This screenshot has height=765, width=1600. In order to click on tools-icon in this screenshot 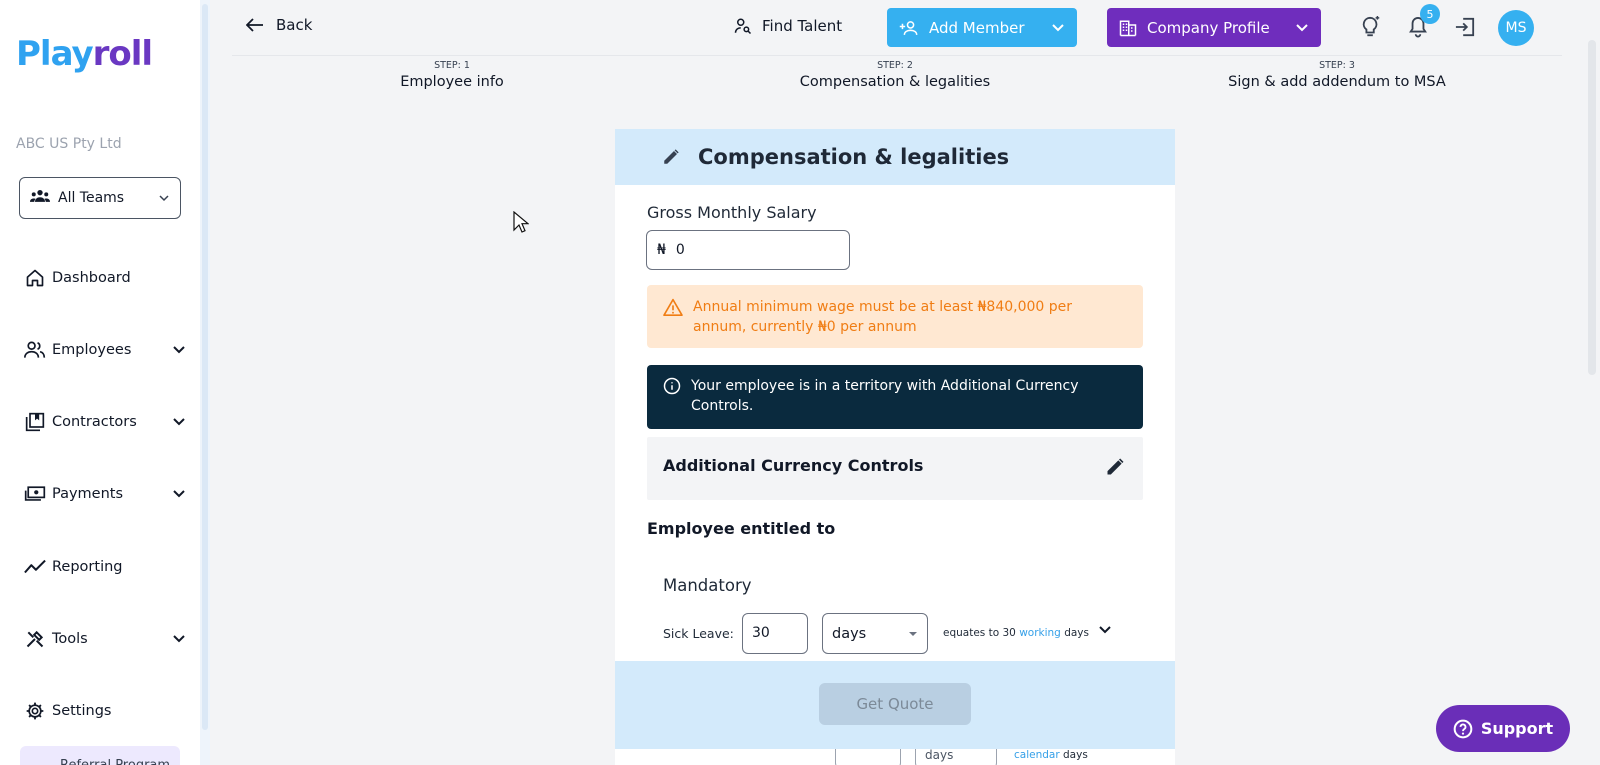, I will do `click(35, 639)`.